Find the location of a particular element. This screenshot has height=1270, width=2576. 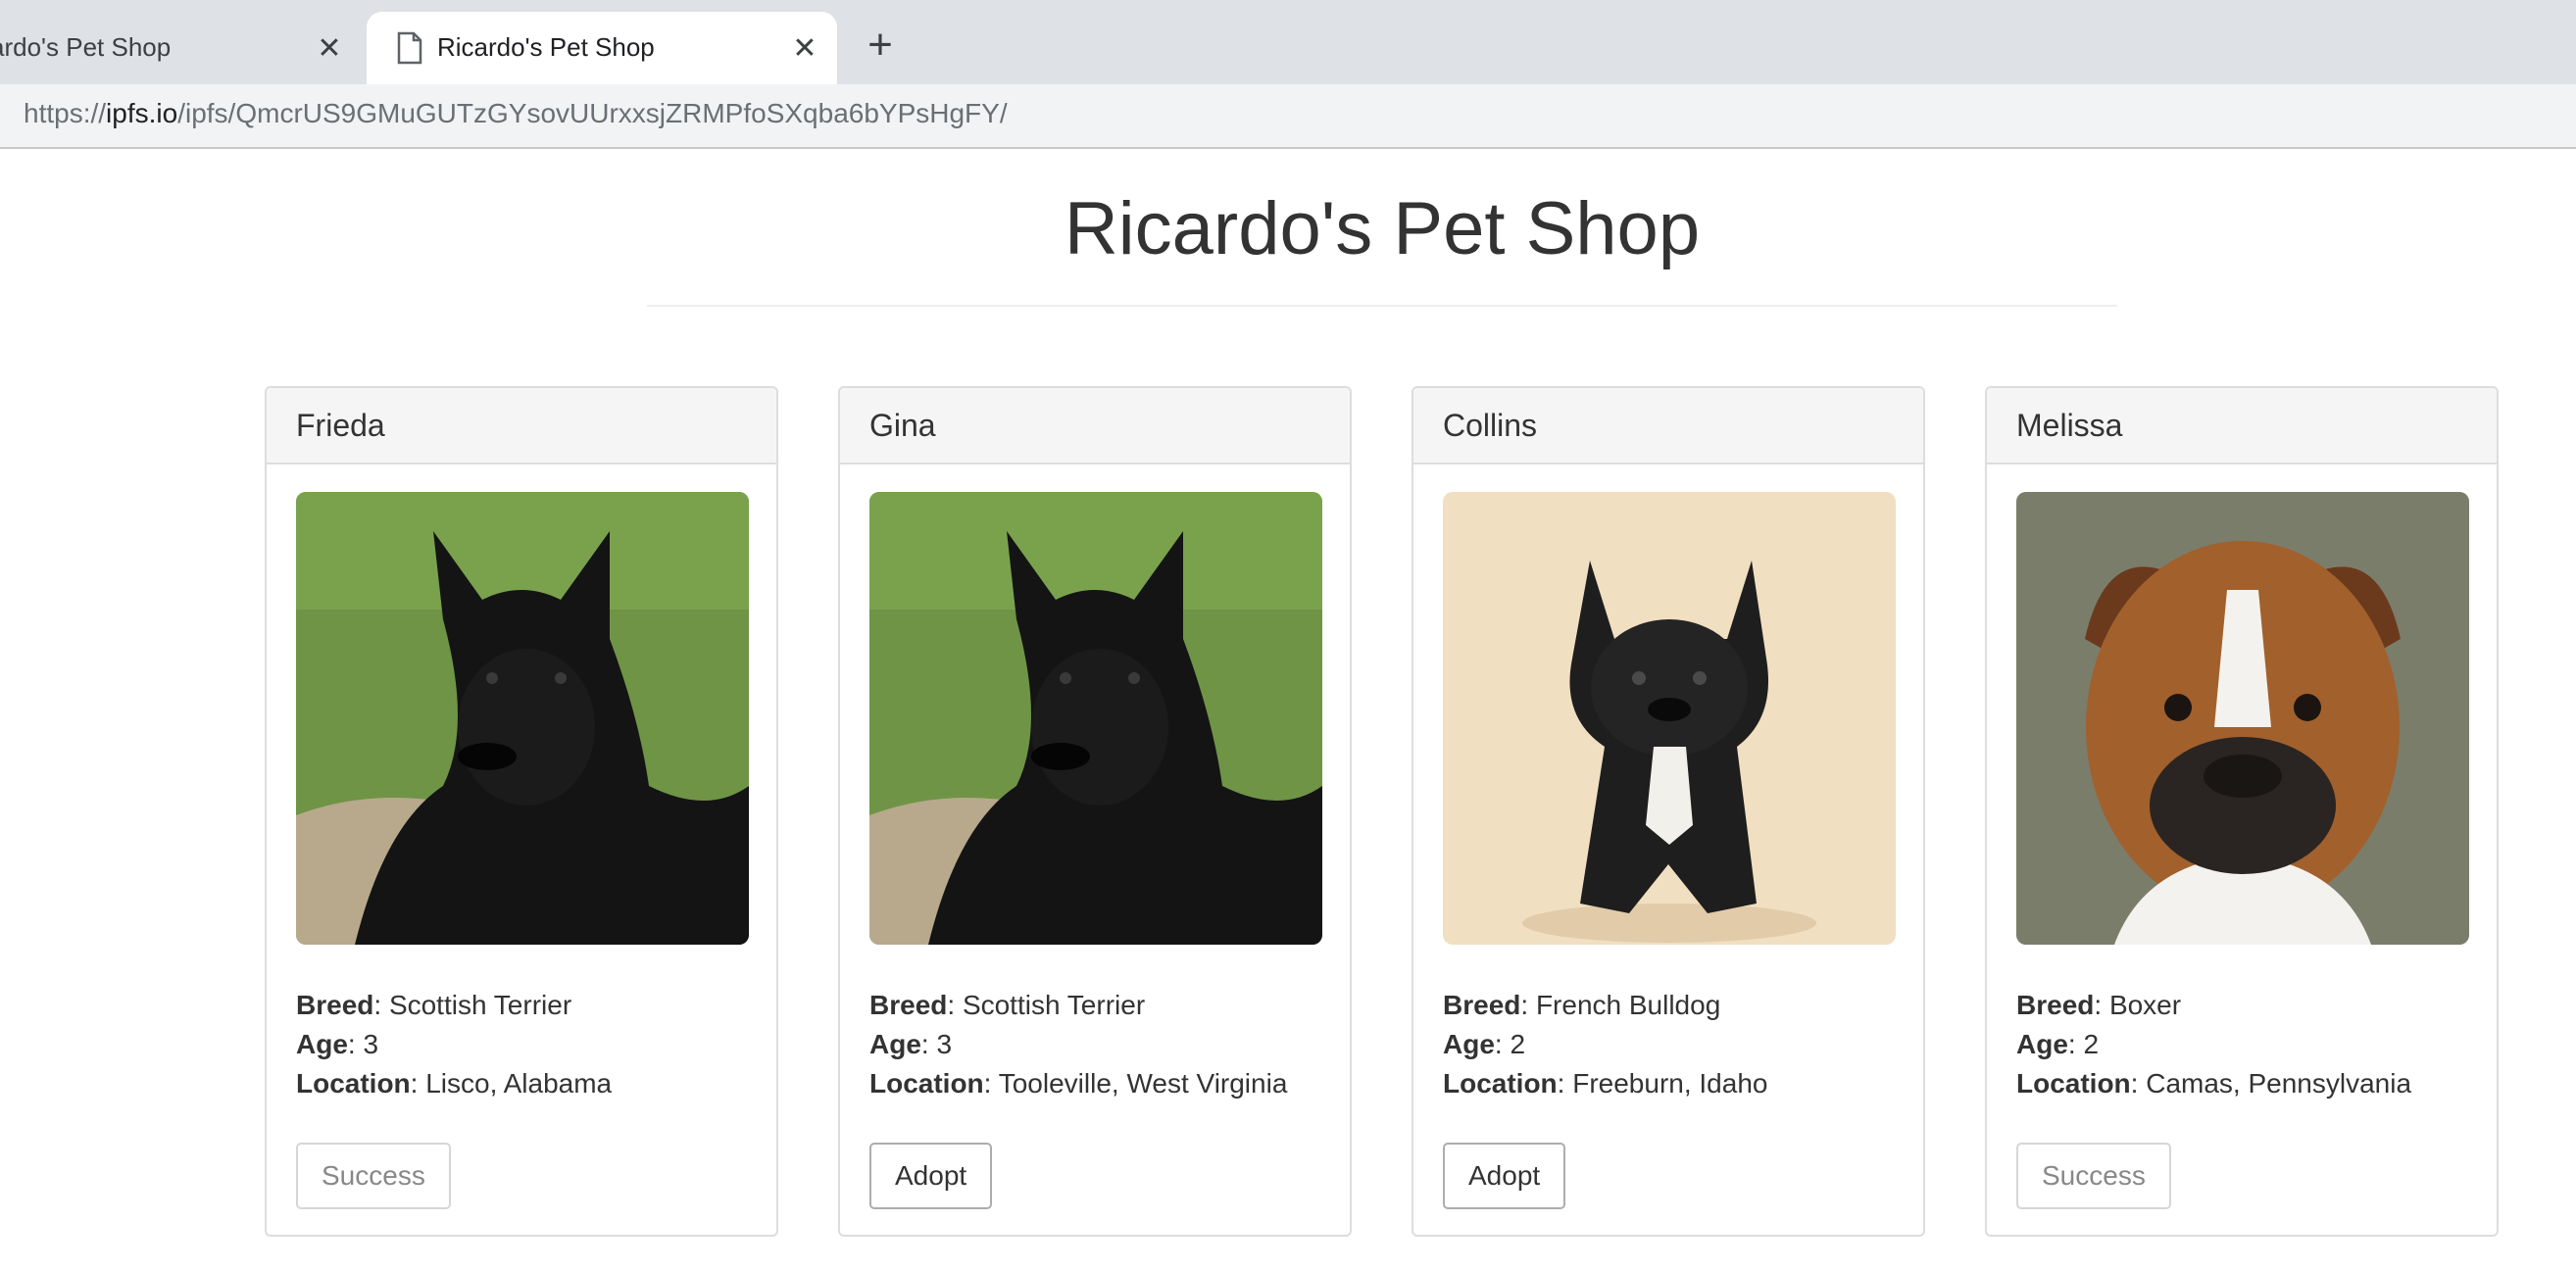

pet-name: Frieda is located at coordinates (521, 426).